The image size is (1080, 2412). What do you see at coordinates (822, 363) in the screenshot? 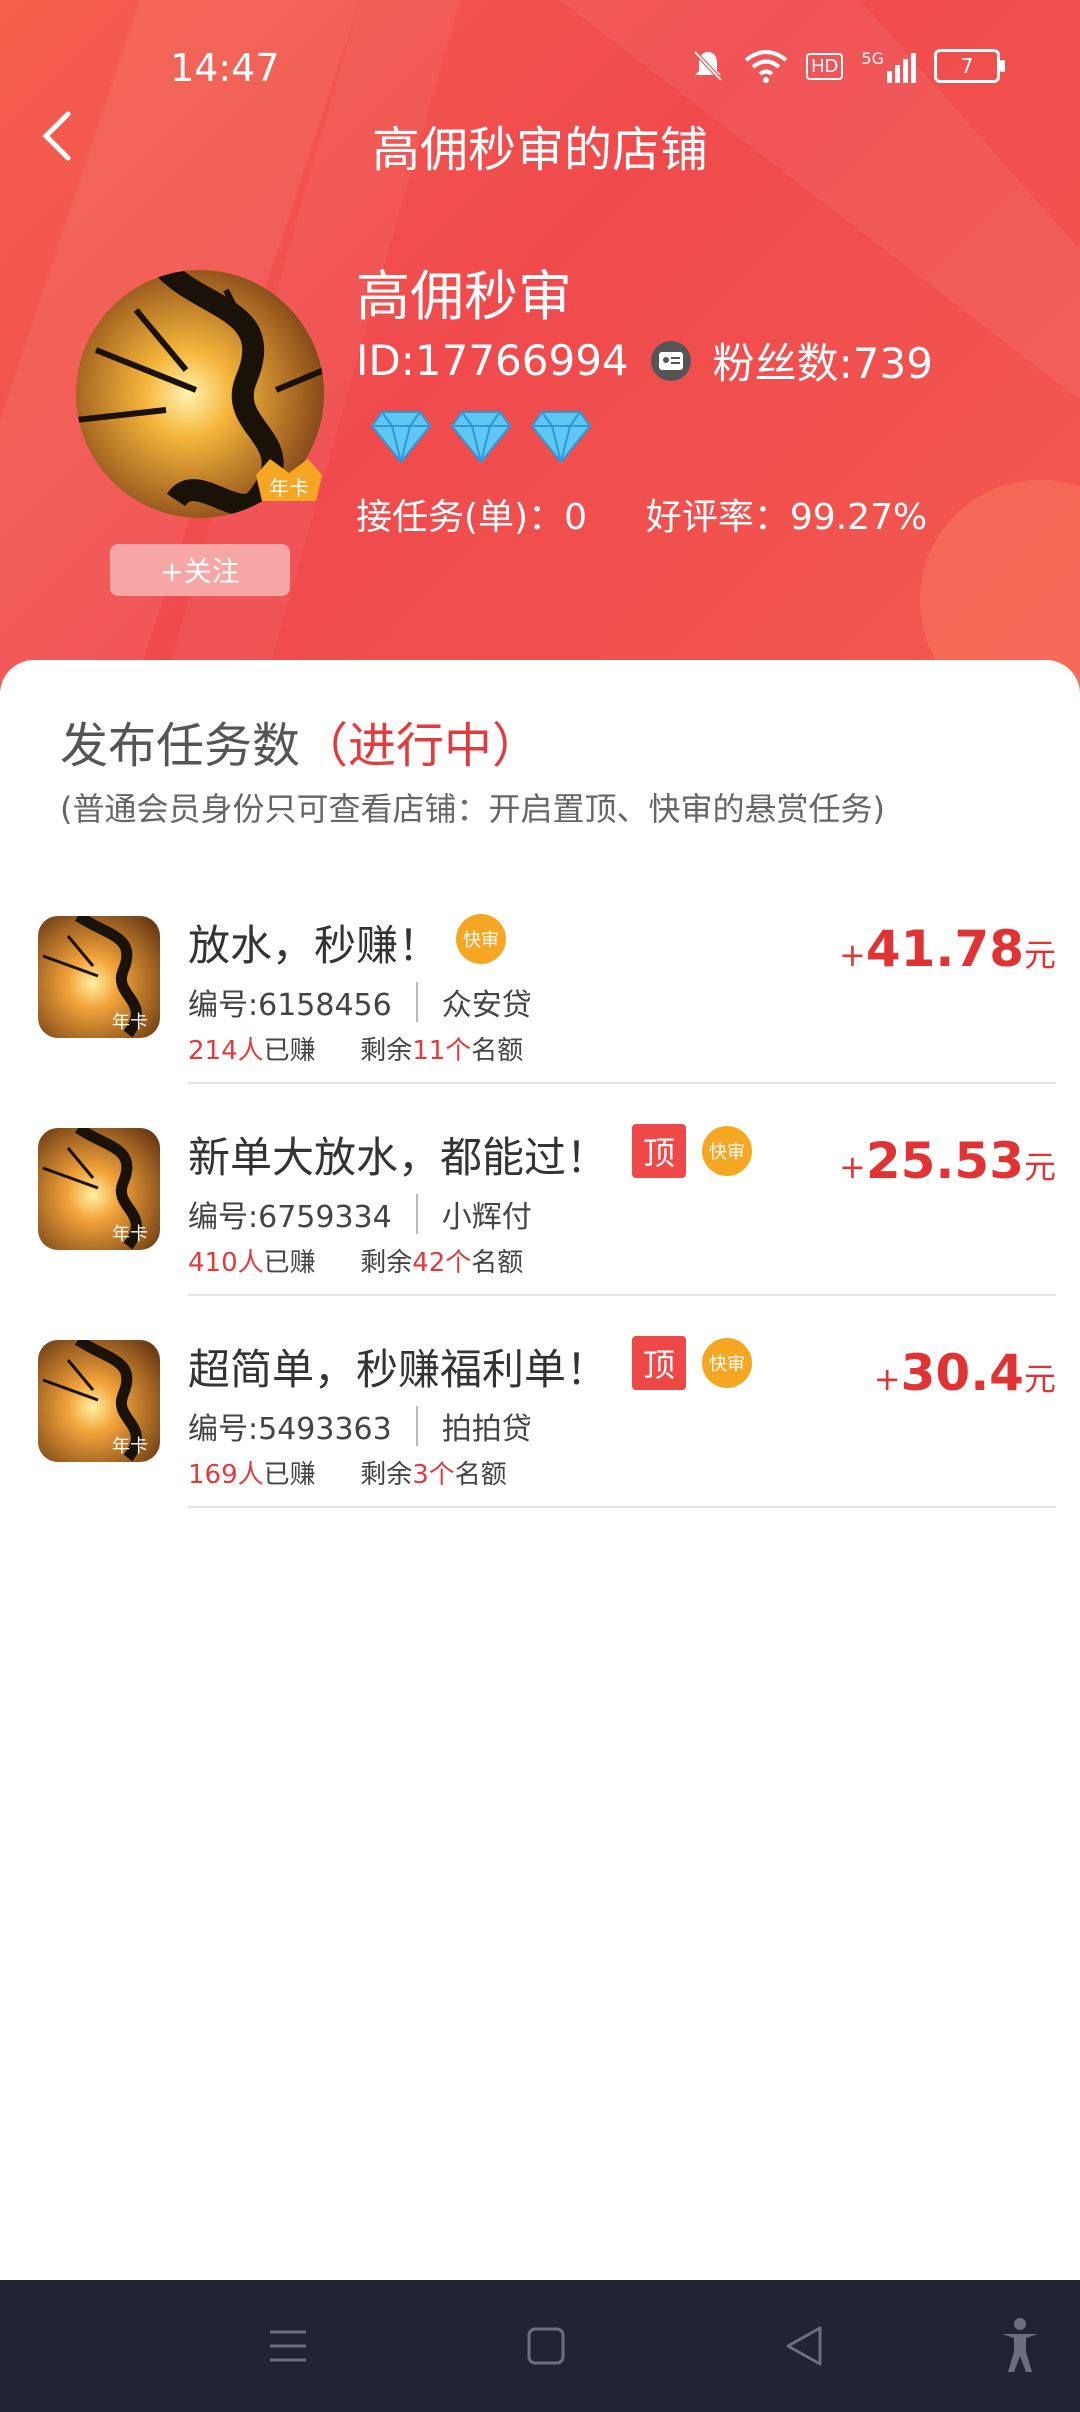
I see `fans-count: 粉丝数:739` at bounding box center [822, 363].